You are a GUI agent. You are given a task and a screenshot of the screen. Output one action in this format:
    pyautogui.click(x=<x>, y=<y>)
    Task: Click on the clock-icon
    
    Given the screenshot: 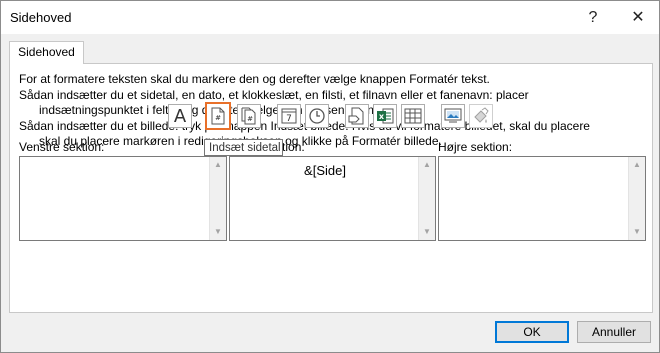 What is the action you would take?
    pyautogui.click(x=317, y=116)
    